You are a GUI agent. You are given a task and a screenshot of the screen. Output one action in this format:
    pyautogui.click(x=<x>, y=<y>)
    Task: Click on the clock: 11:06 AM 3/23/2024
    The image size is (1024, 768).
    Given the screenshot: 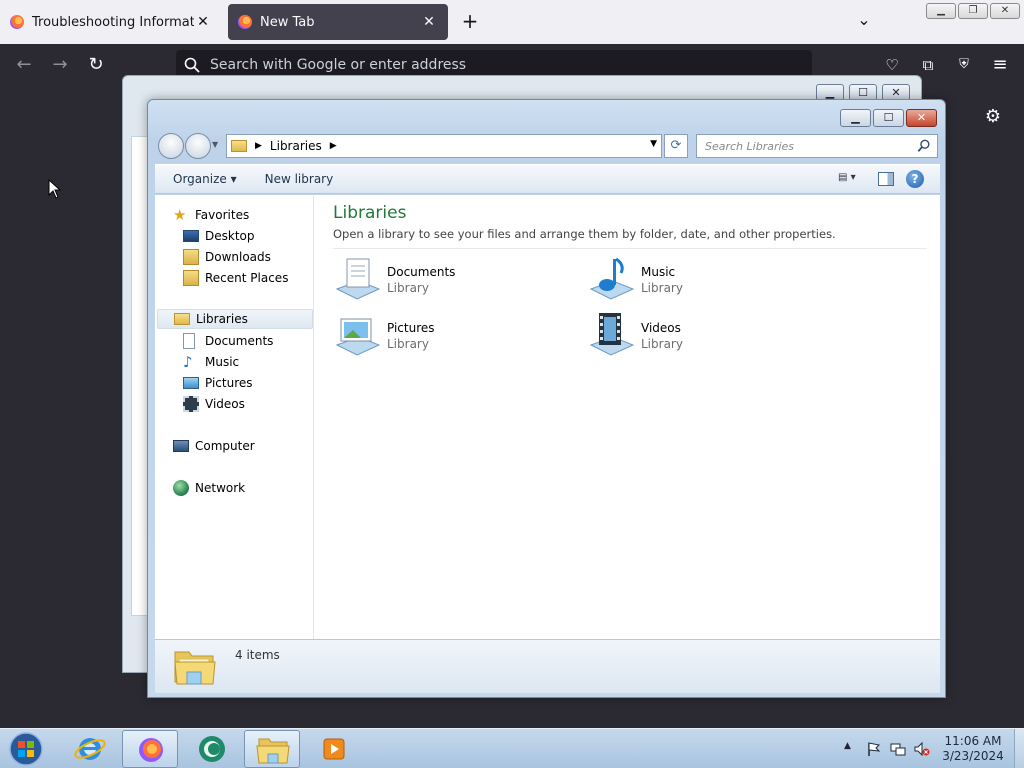 What is the action you would take?
    pyautogui.click(x=973, y=749)
    